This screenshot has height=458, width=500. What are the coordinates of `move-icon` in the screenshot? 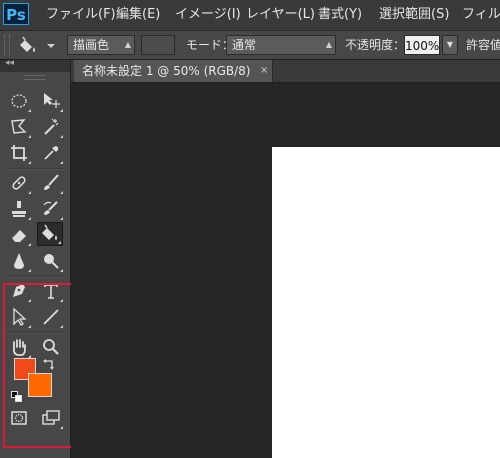 It's located at (52, 100).